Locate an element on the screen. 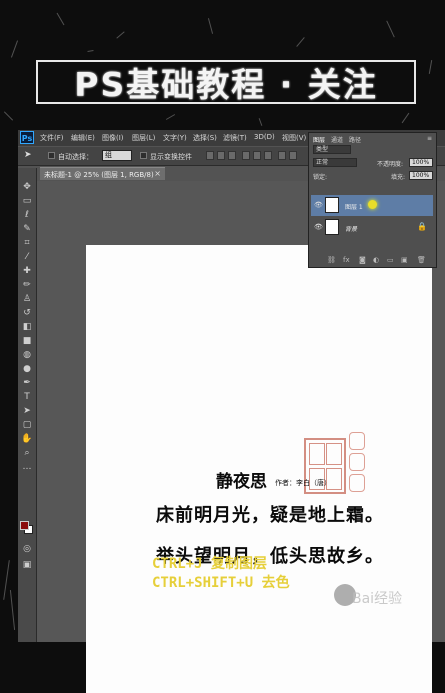 Image resolution: width=445 pixels, height=693 pixels. folder-icon: ▭ is located at coordinates (390, 260).